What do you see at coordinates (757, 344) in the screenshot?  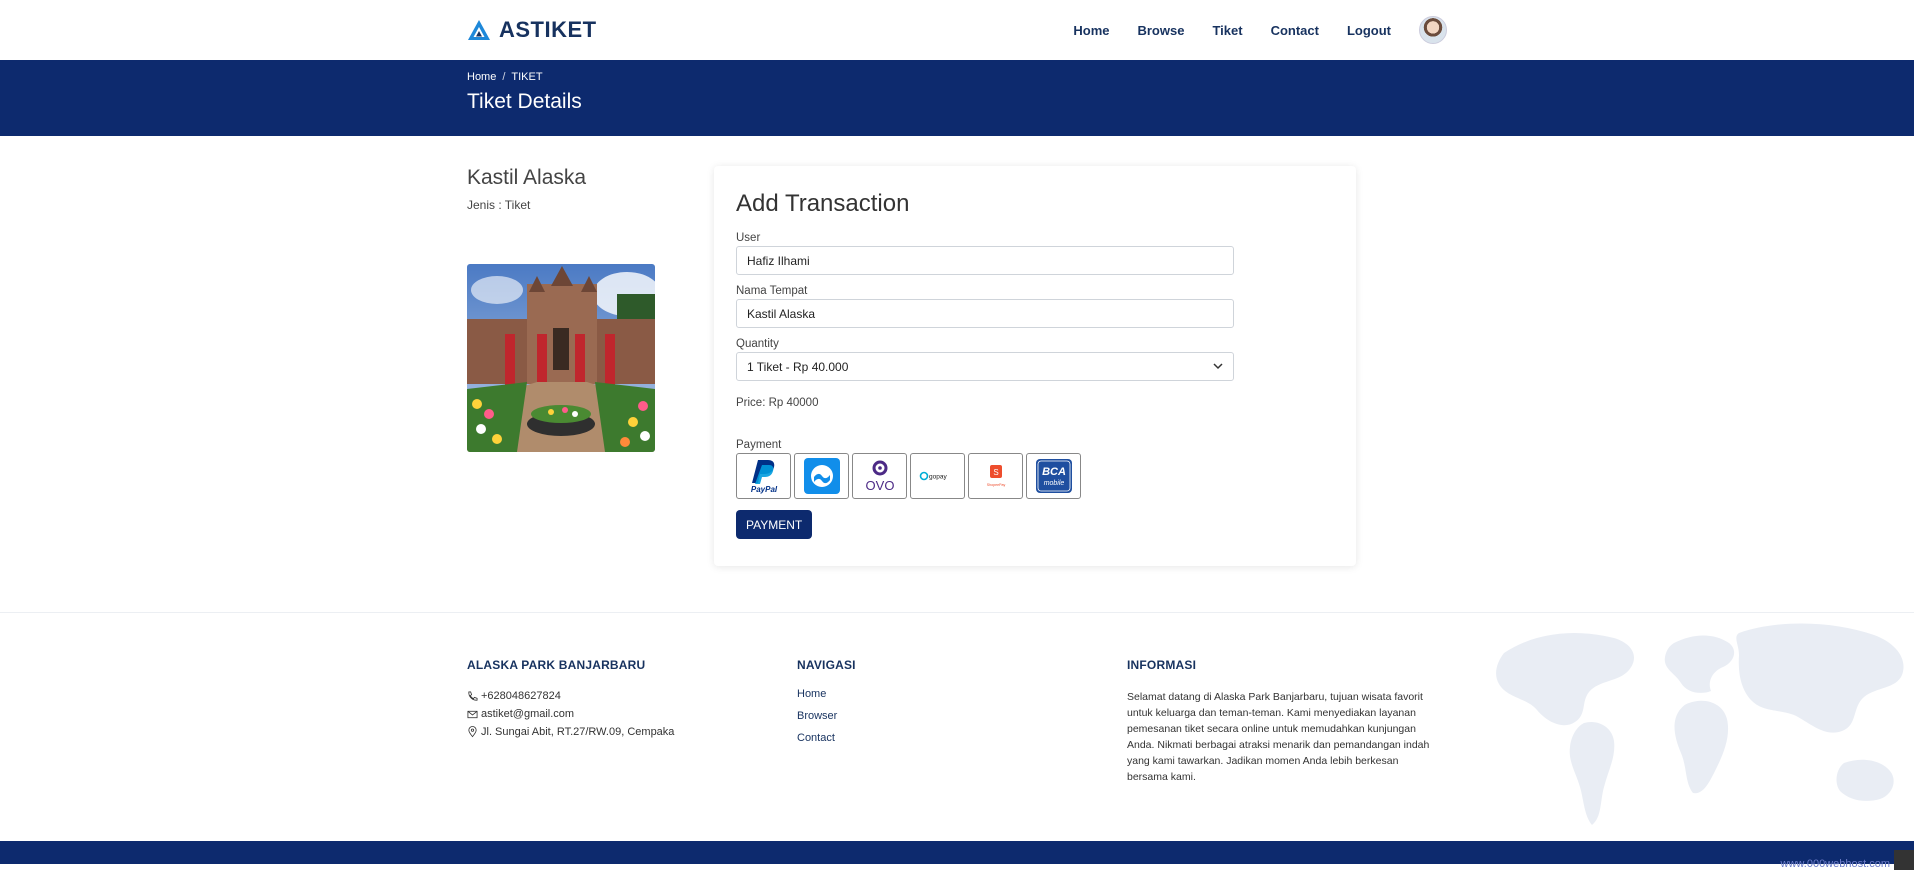 I see `quantity-label: Quantity` at bounding box center [757, 344].